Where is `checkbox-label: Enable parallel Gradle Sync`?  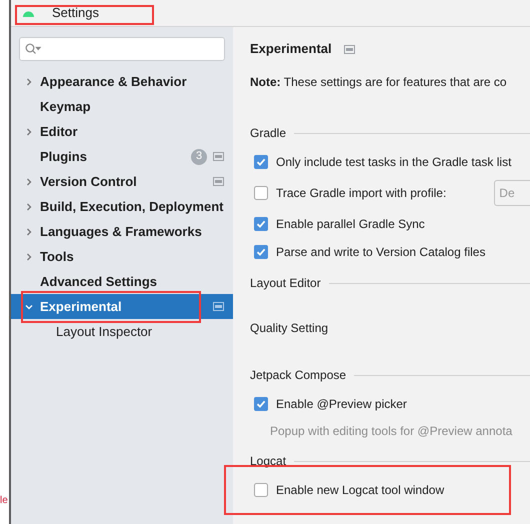
checkbox-label: Enable parallel Gradle Sync is located at coordinates (350, 224).